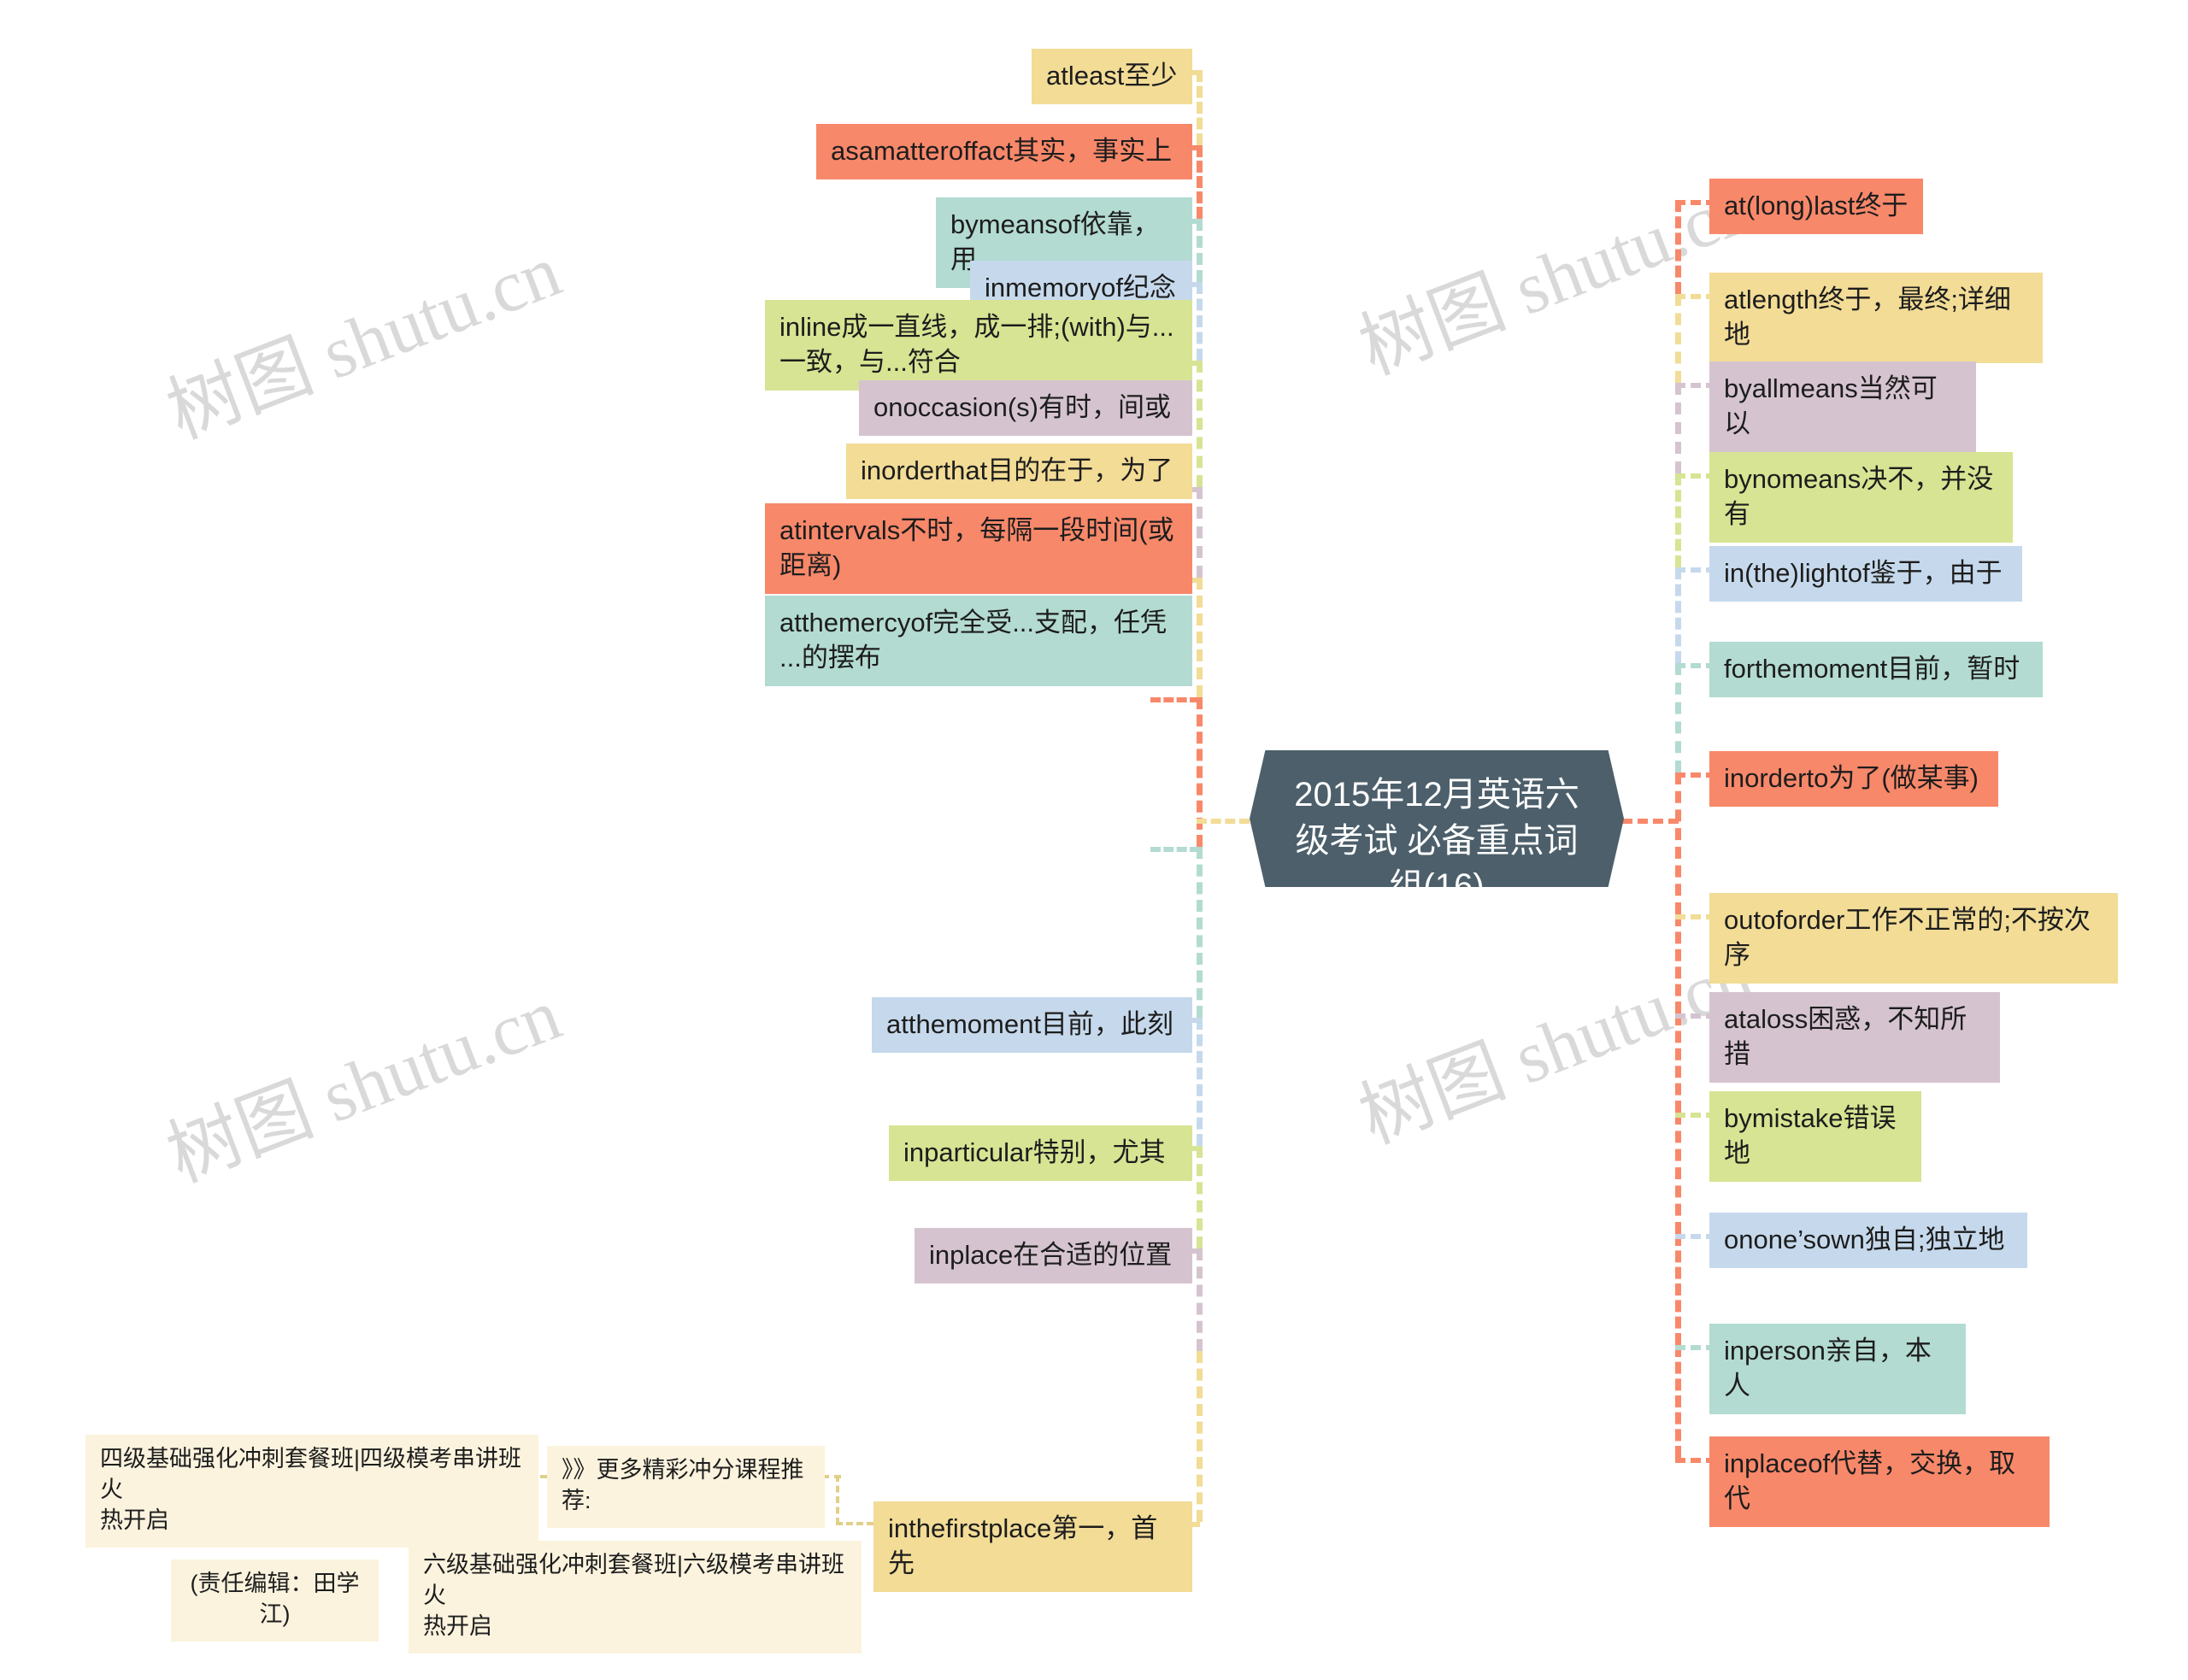  Describe the element at coordinates (1032, 1025) in the screenshot. I see `topic-node-atthemoment: atthemoment目前，此刻` at that location.